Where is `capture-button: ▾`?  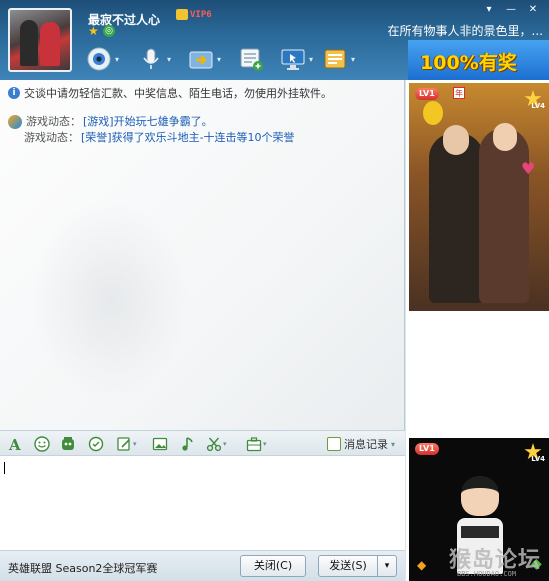
capture-button: ▾ is located at coordinates (216, 444).